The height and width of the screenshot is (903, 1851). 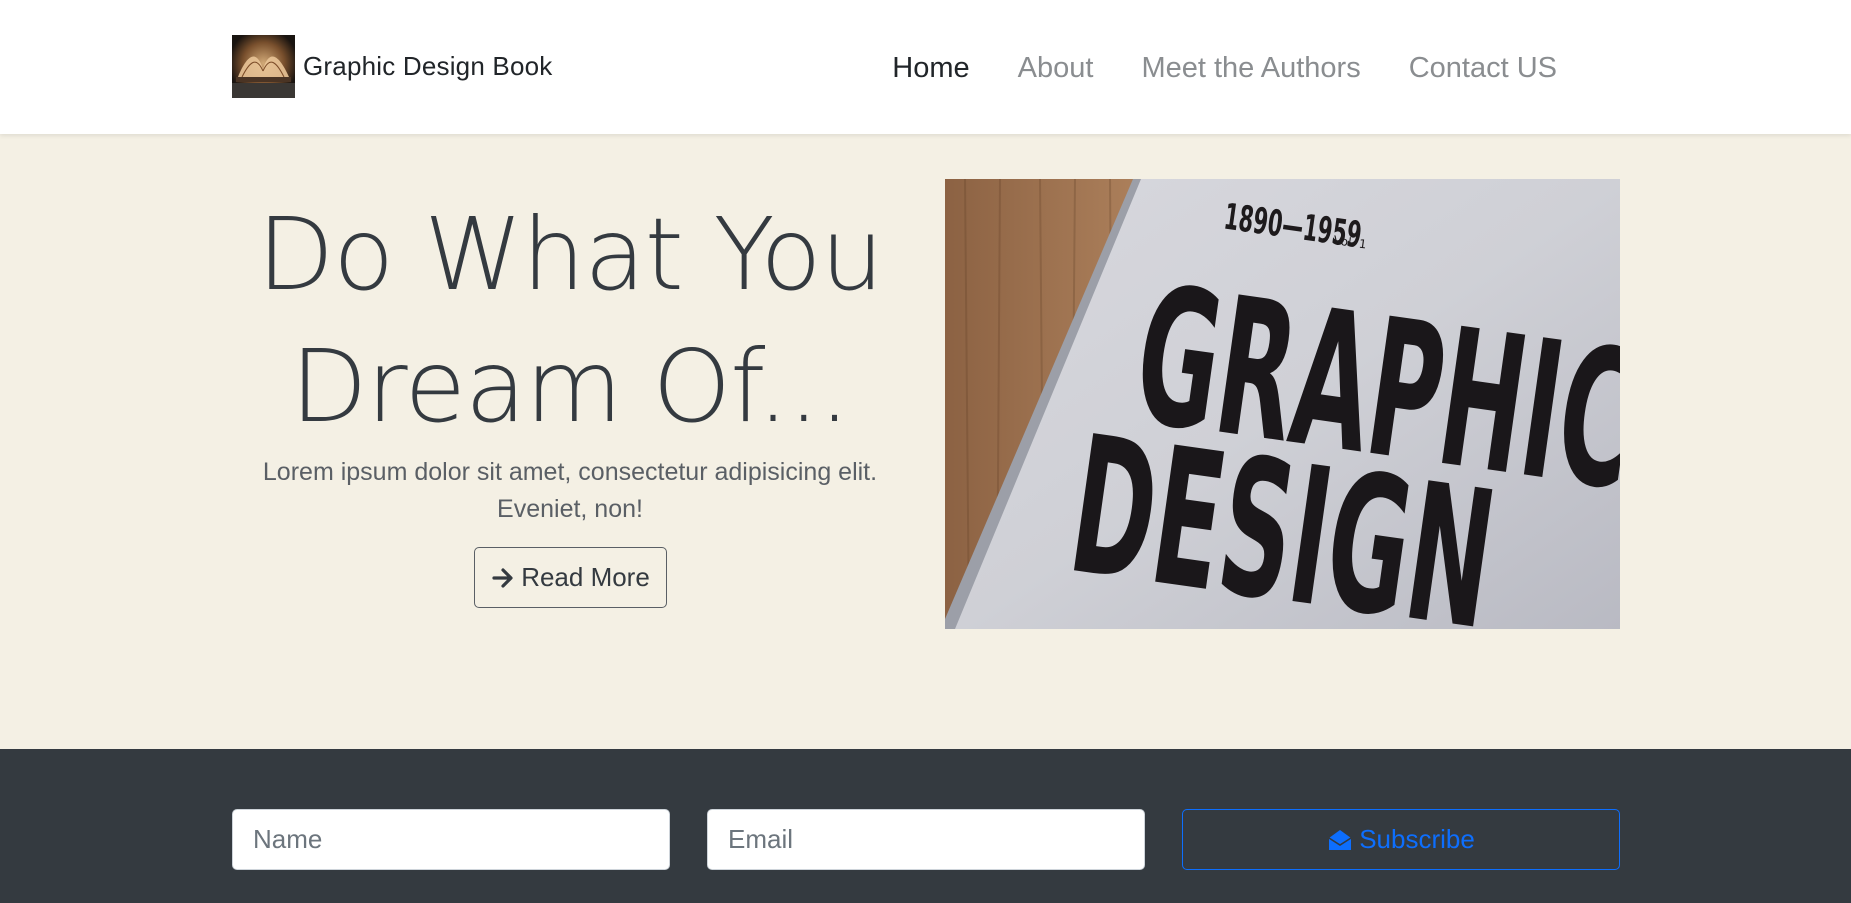 What do you see at coordinates (1483, 68) in the screenshot?
I see `nav-link-contact-us: Contact US` at bounding box center [1483, 68].